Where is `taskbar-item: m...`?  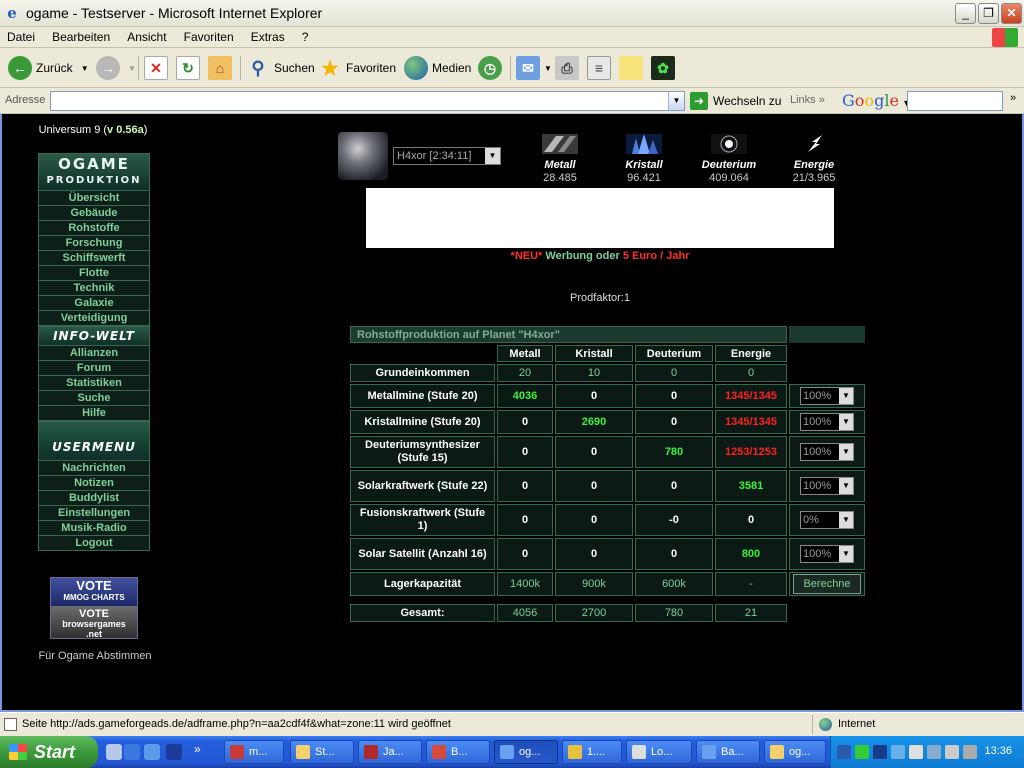
taskbar-item: m... is located at coordinates (254, 752).